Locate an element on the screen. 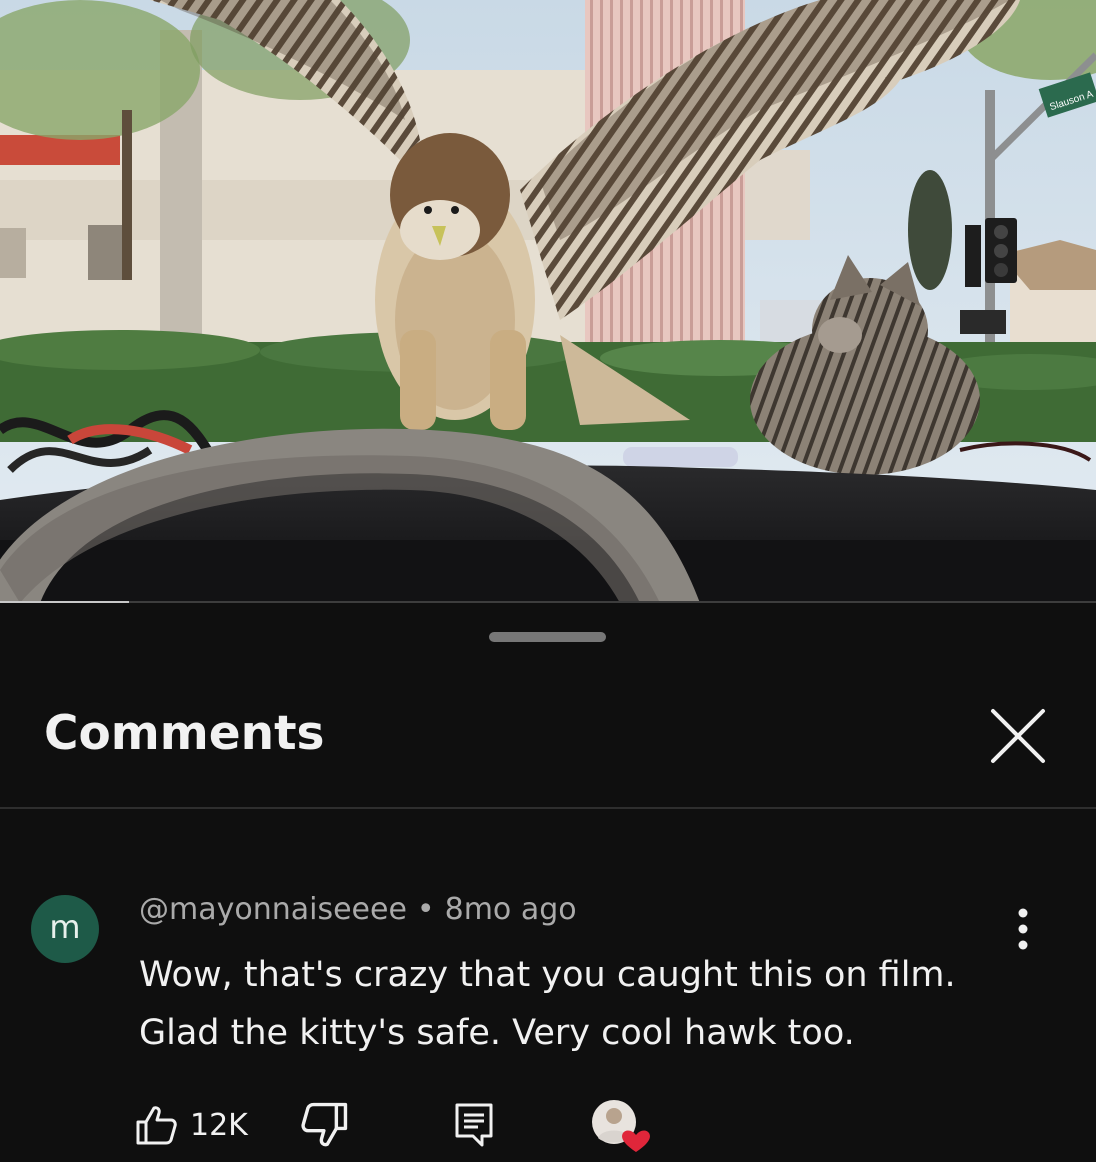  like-button: 12K is located at coordinates (191, 1125).